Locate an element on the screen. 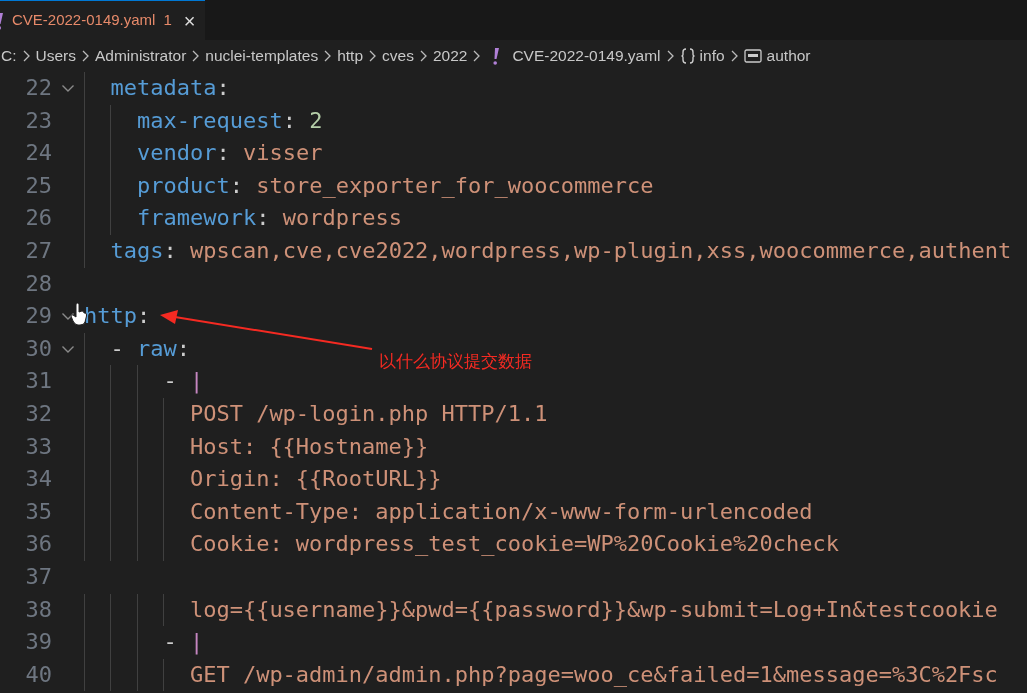 This screenshot has height=693, width=1027. code-line: Origin: {{RootURL}} is located at coordinates (315, 479).